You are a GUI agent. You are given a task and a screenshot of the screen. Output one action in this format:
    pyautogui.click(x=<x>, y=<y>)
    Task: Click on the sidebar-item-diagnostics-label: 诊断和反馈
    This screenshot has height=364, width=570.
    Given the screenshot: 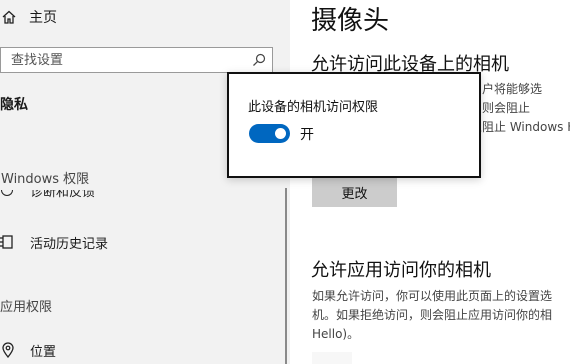 What is the action you would take?
    pyautogui.click(x=63, y=195)
    